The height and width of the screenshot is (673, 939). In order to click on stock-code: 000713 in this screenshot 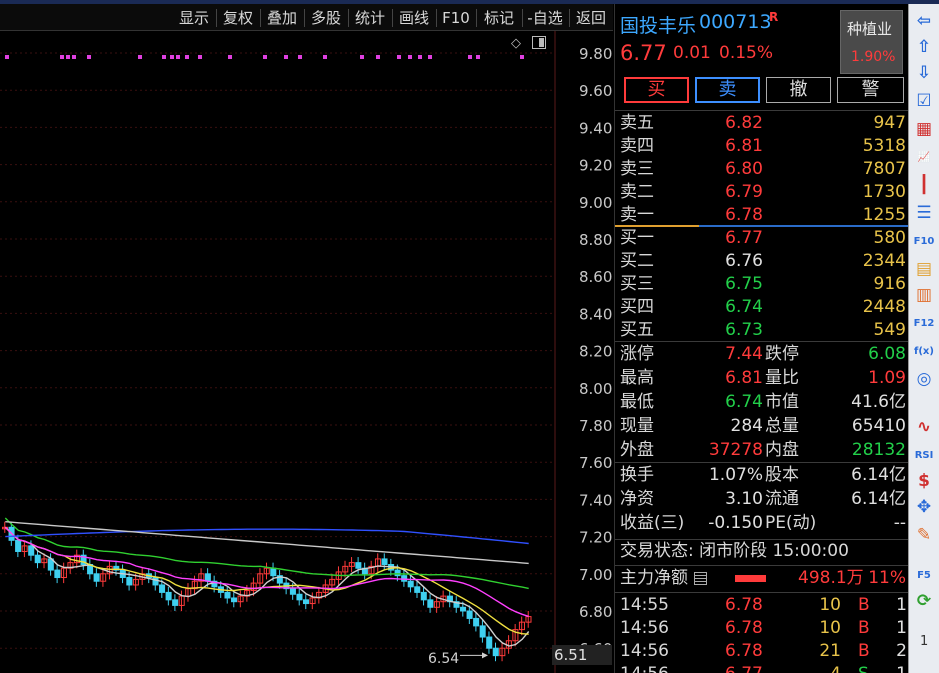, I will do `click(735, 22)`.